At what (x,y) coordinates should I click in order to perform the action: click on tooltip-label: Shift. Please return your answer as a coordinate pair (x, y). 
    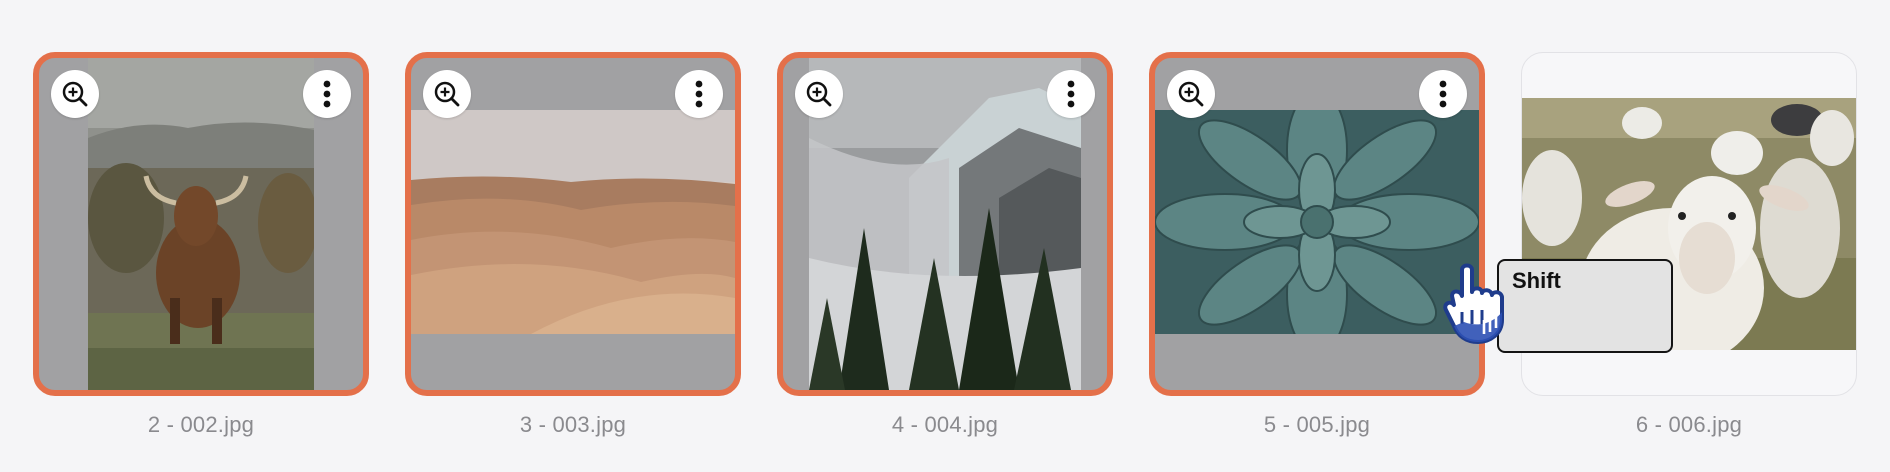
    Looking at the image, I should click on (1536, 280).